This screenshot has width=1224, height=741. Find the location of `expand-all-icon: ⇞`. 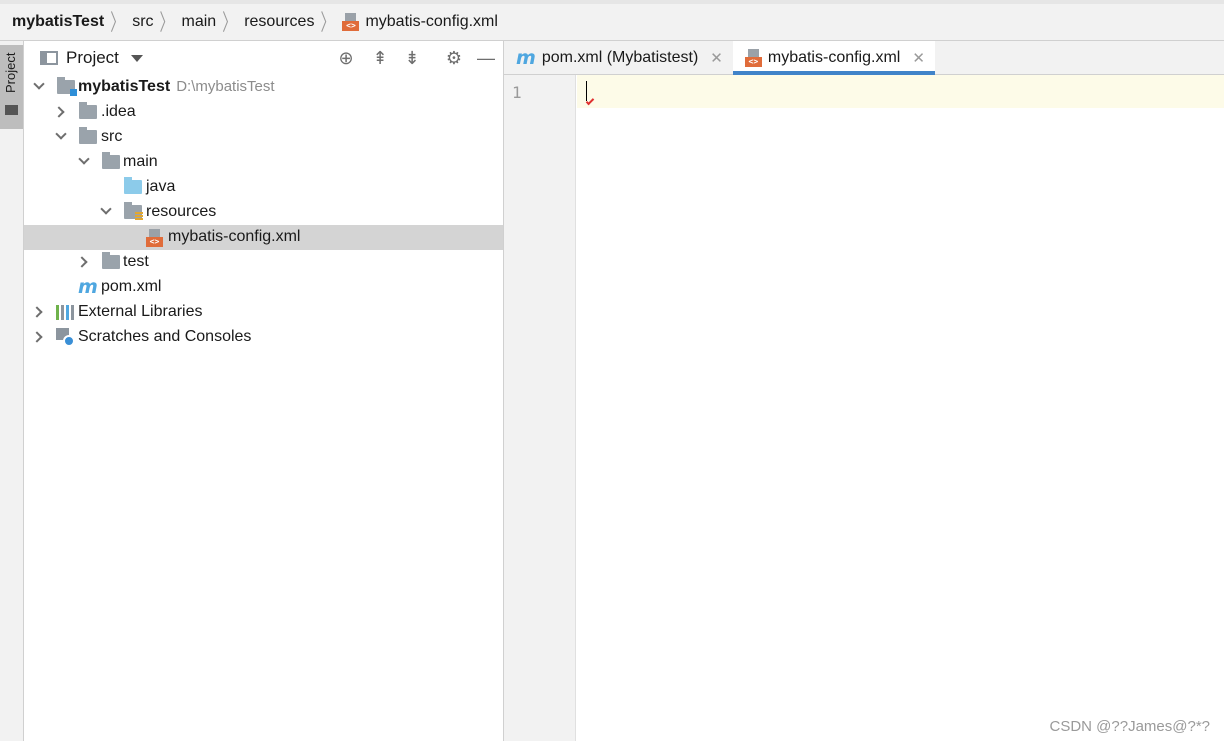

expand-all-icon: ⇞ is located at coordinates (380, 58).